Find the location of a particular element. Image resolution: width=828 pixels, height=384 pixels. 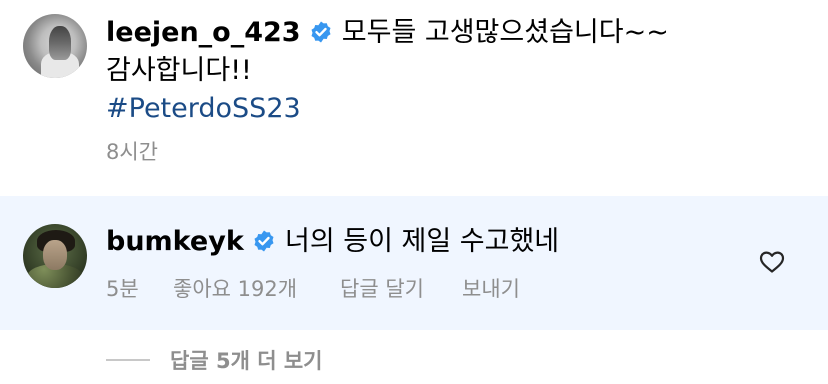

caption-hashtag: #PeterdoSS23 is located at coordinates (203, 109).